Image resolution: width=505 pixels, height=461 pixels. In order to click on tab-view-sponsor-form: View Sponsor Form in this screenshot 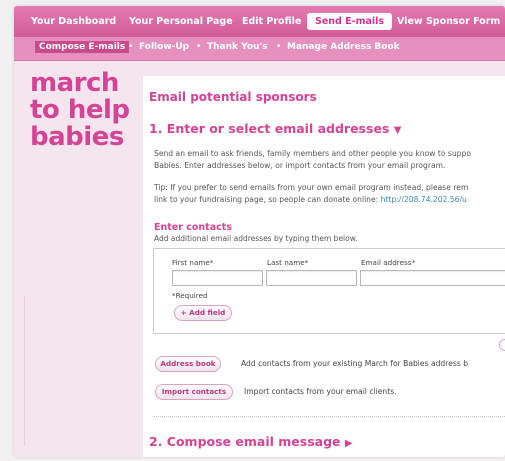, I will do `click(448, 21)`.